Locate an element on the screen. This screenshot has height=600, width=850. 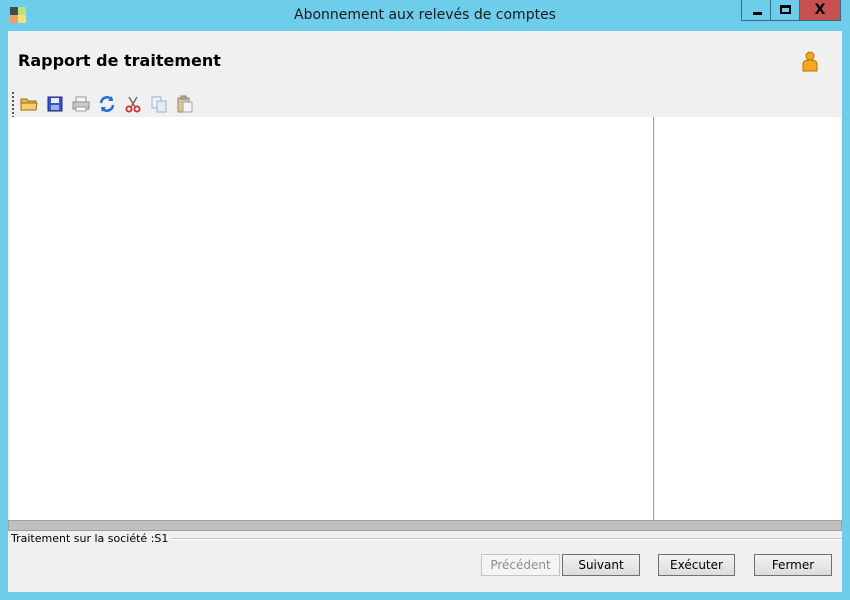
window-title: Abonnement aux relevés de comptes is located at coordinates (425, 15).